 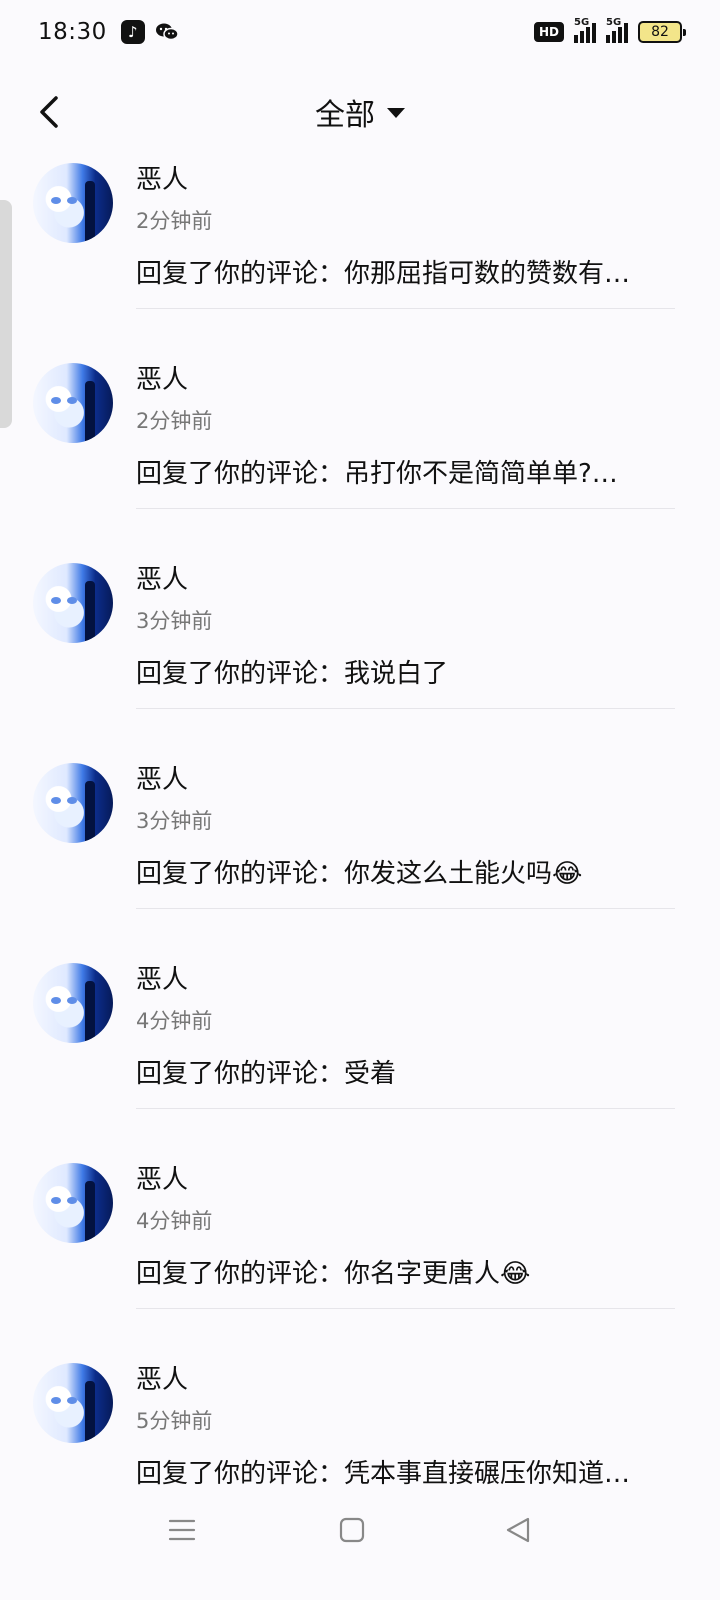 I want to click on battery-icon: 82, so click(x=662, y=32).